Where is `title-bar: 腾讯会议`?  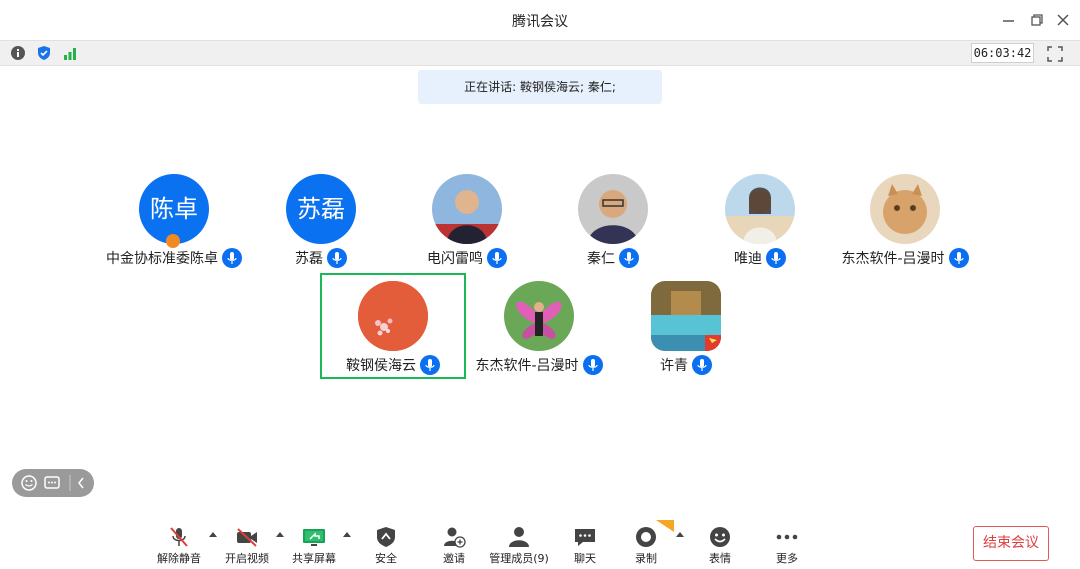 title-bar: 腾讯会议 is located at coordinates (540, 20).